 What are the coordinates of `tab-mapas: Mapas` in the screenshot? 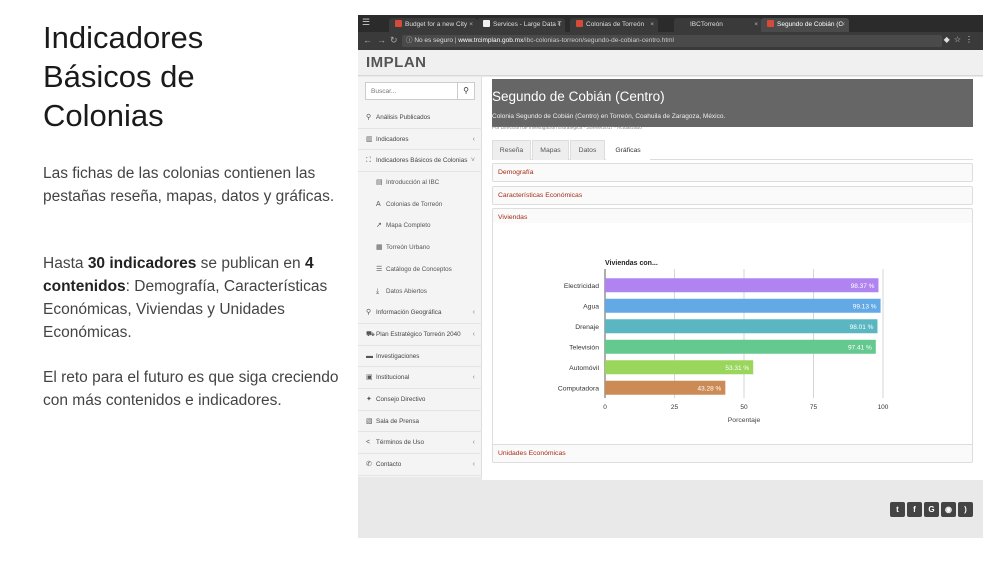 It's located at (550, 150).